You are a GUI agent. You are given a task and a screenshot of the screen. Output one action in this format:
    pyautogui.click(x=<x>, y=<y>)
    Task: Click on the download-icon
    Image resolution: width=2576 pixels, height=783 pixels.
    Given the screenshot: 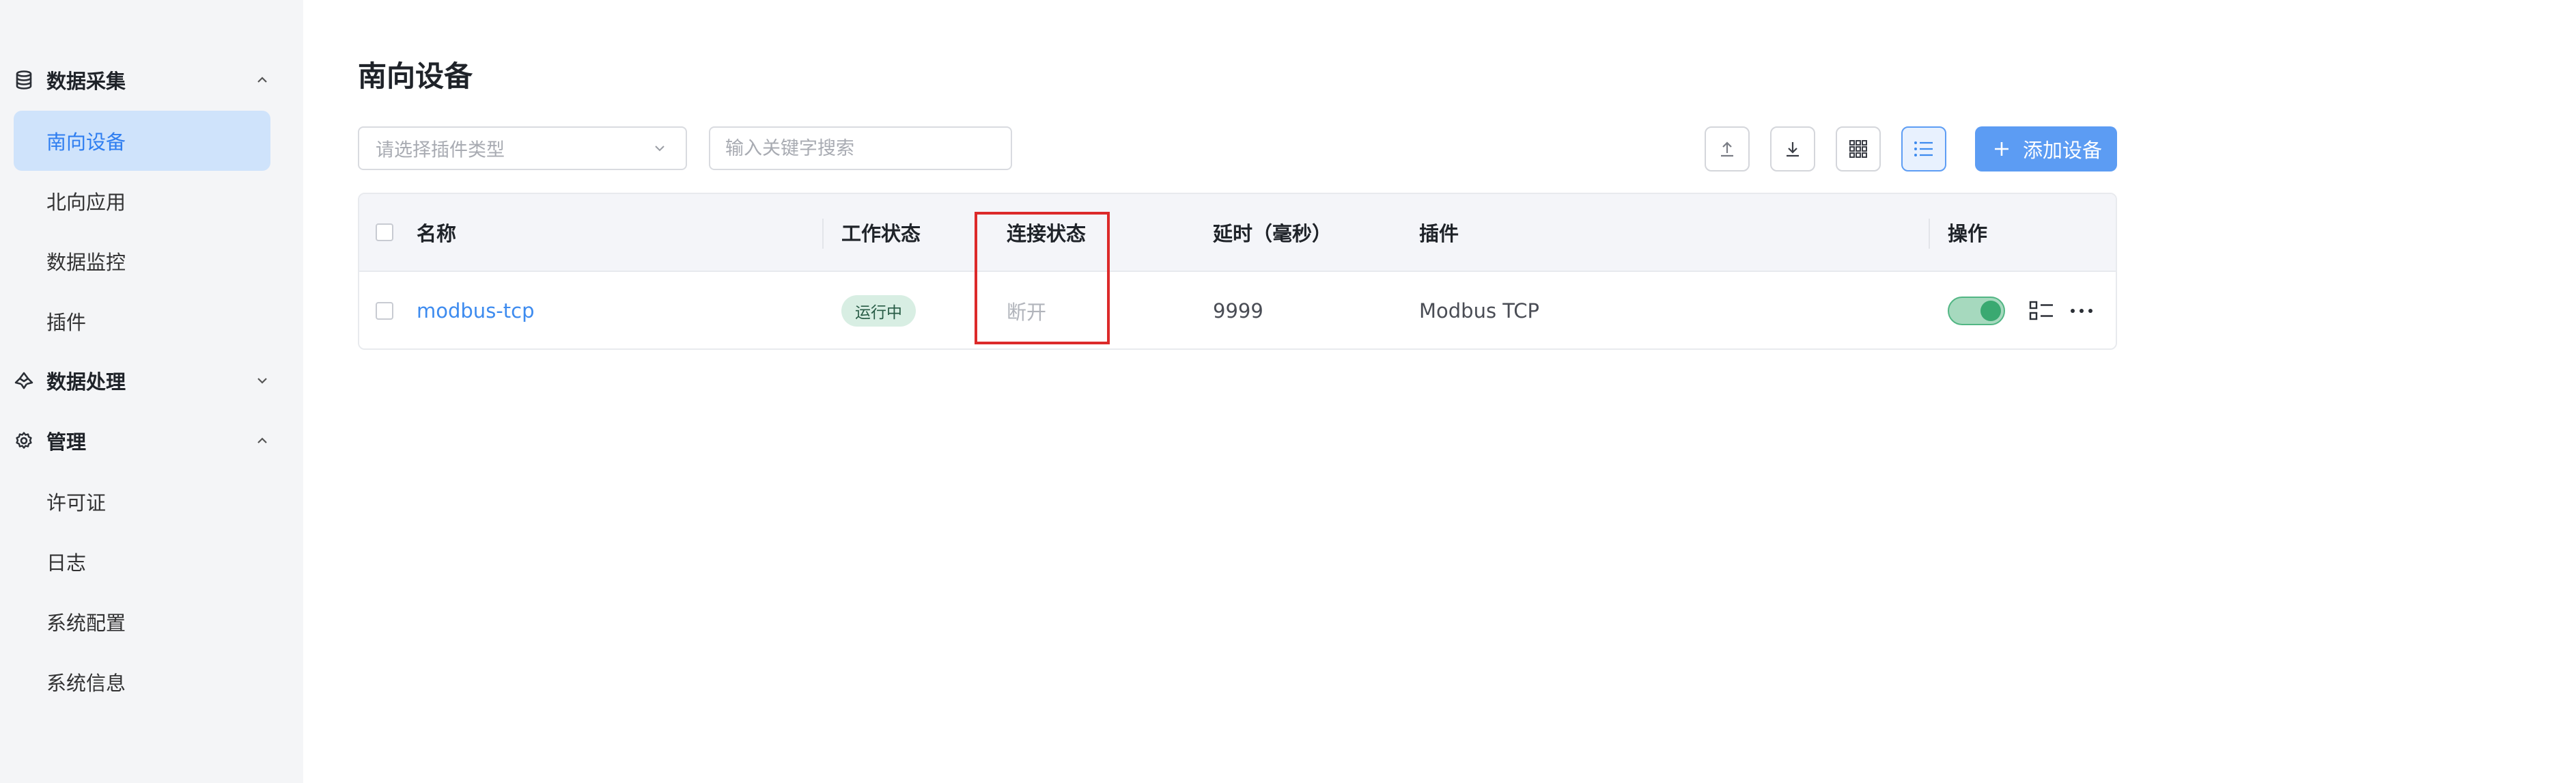 What is the action you would take?
    pyautogui.click(x=1793, y=149)
    